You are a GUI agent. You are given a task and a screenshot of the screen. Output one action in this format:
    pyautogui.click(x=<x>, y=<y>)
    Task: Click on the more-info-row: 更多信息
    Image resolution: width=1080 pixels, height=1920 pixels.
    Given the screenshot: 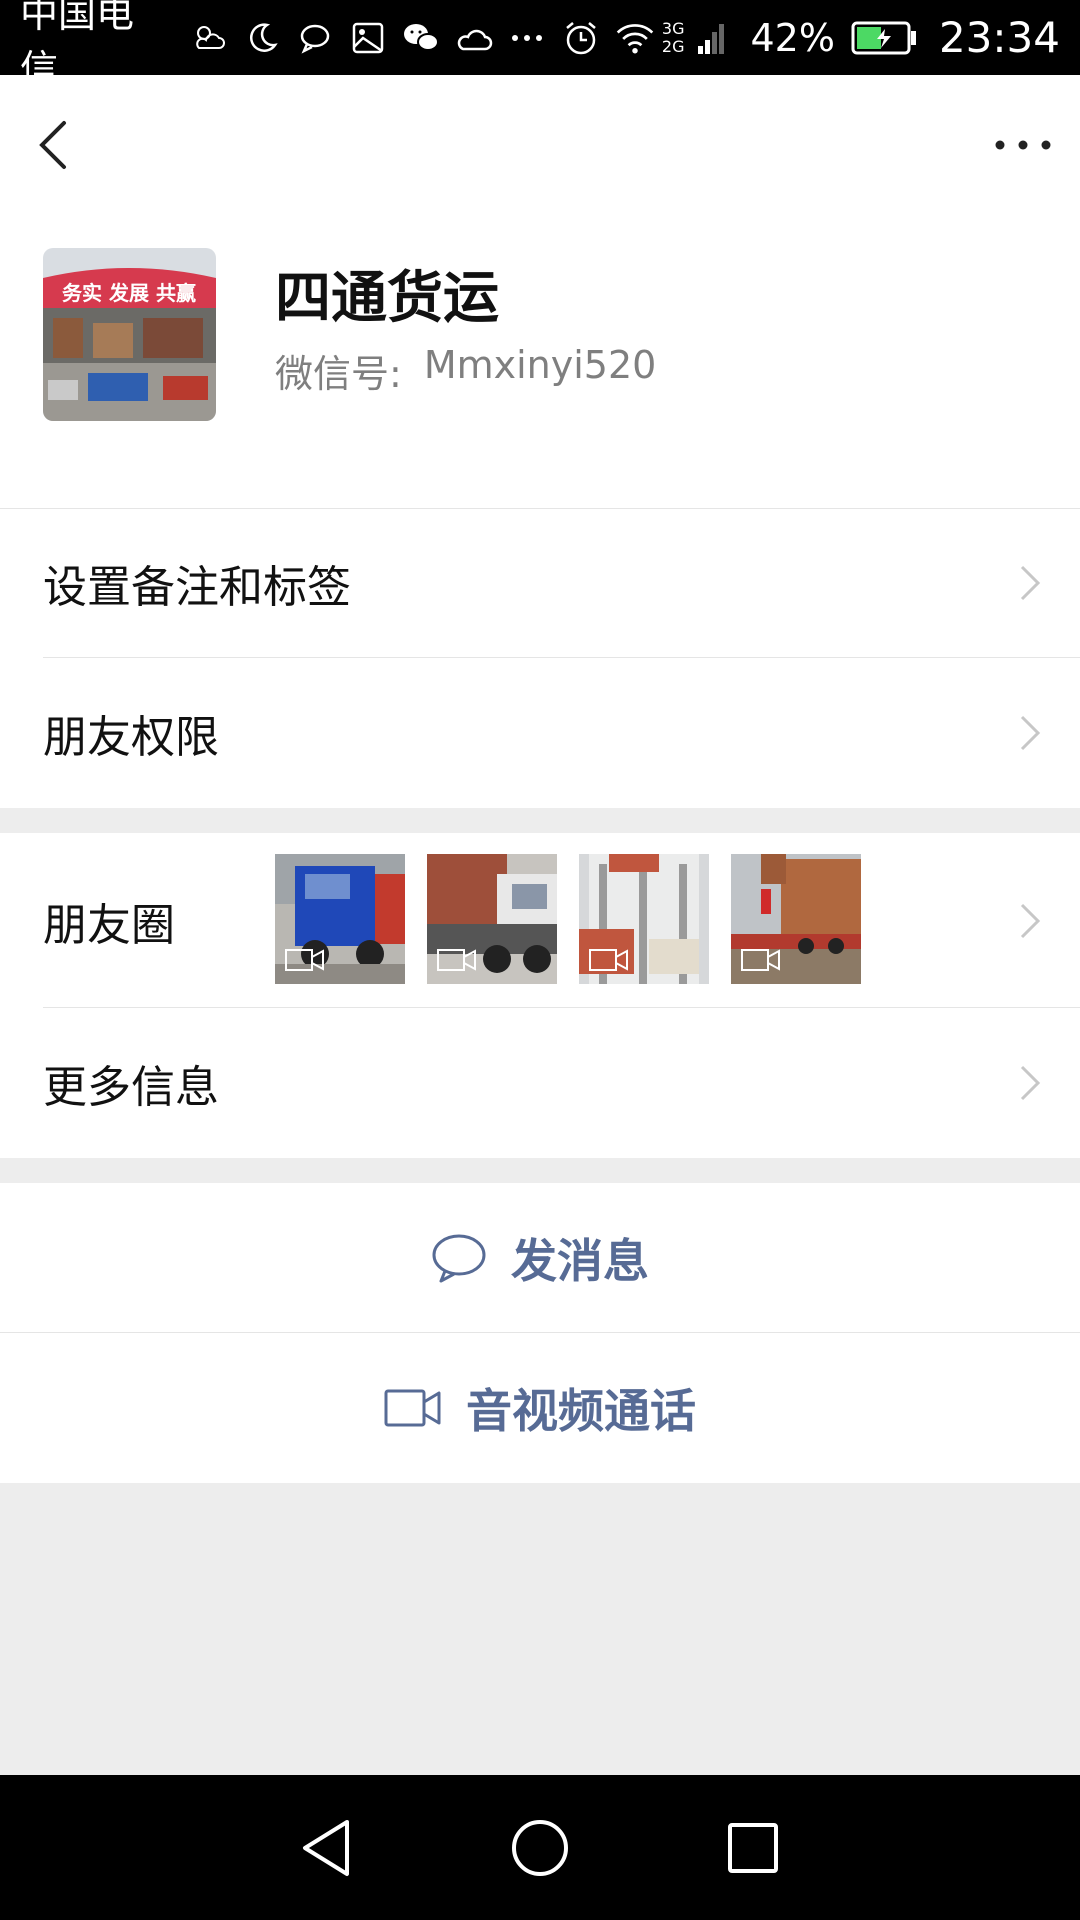 What is the action you would take?
    pyautogui.click(x=540, y=1083)
    